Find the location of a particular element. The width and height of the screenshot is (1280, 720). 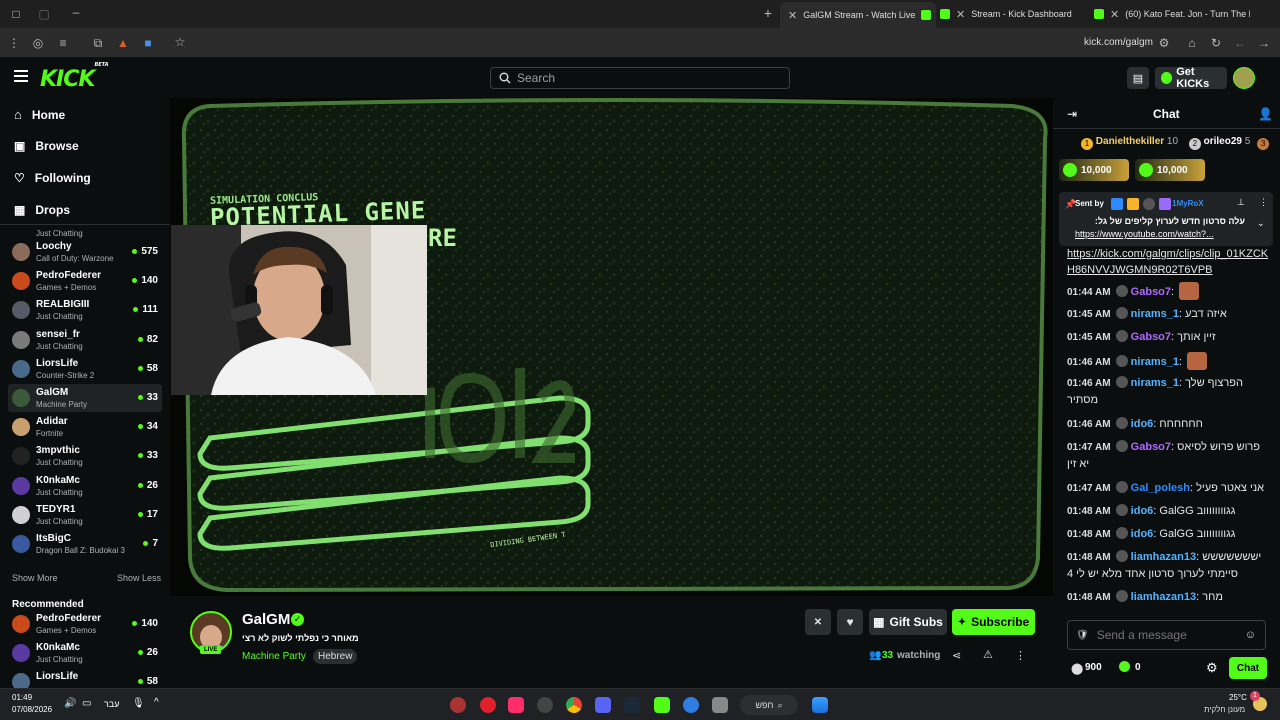

sidebar-channel-galgm: GalGM Machine Party 33 is located at coordinates (85, 398).